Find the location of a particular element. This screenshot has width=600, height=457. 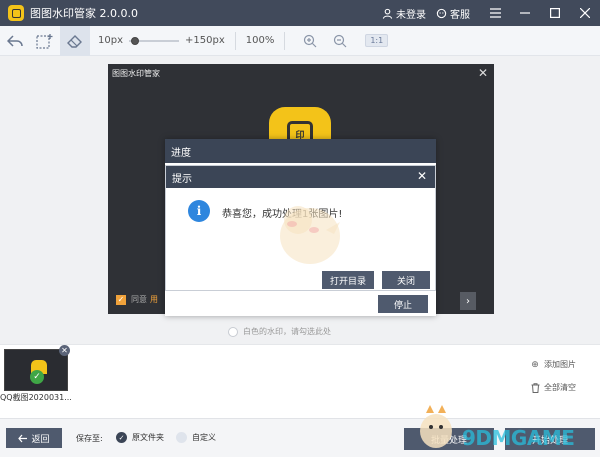

actual-size-button: 1:1 is located at coordinates (377, 40).